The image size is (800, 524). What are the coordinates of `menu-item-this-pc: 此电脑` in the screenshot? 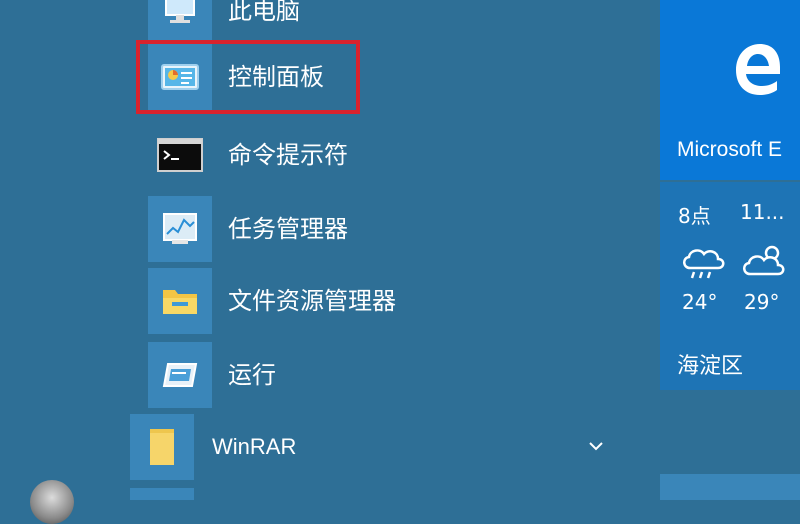 It's located at (383, 22).